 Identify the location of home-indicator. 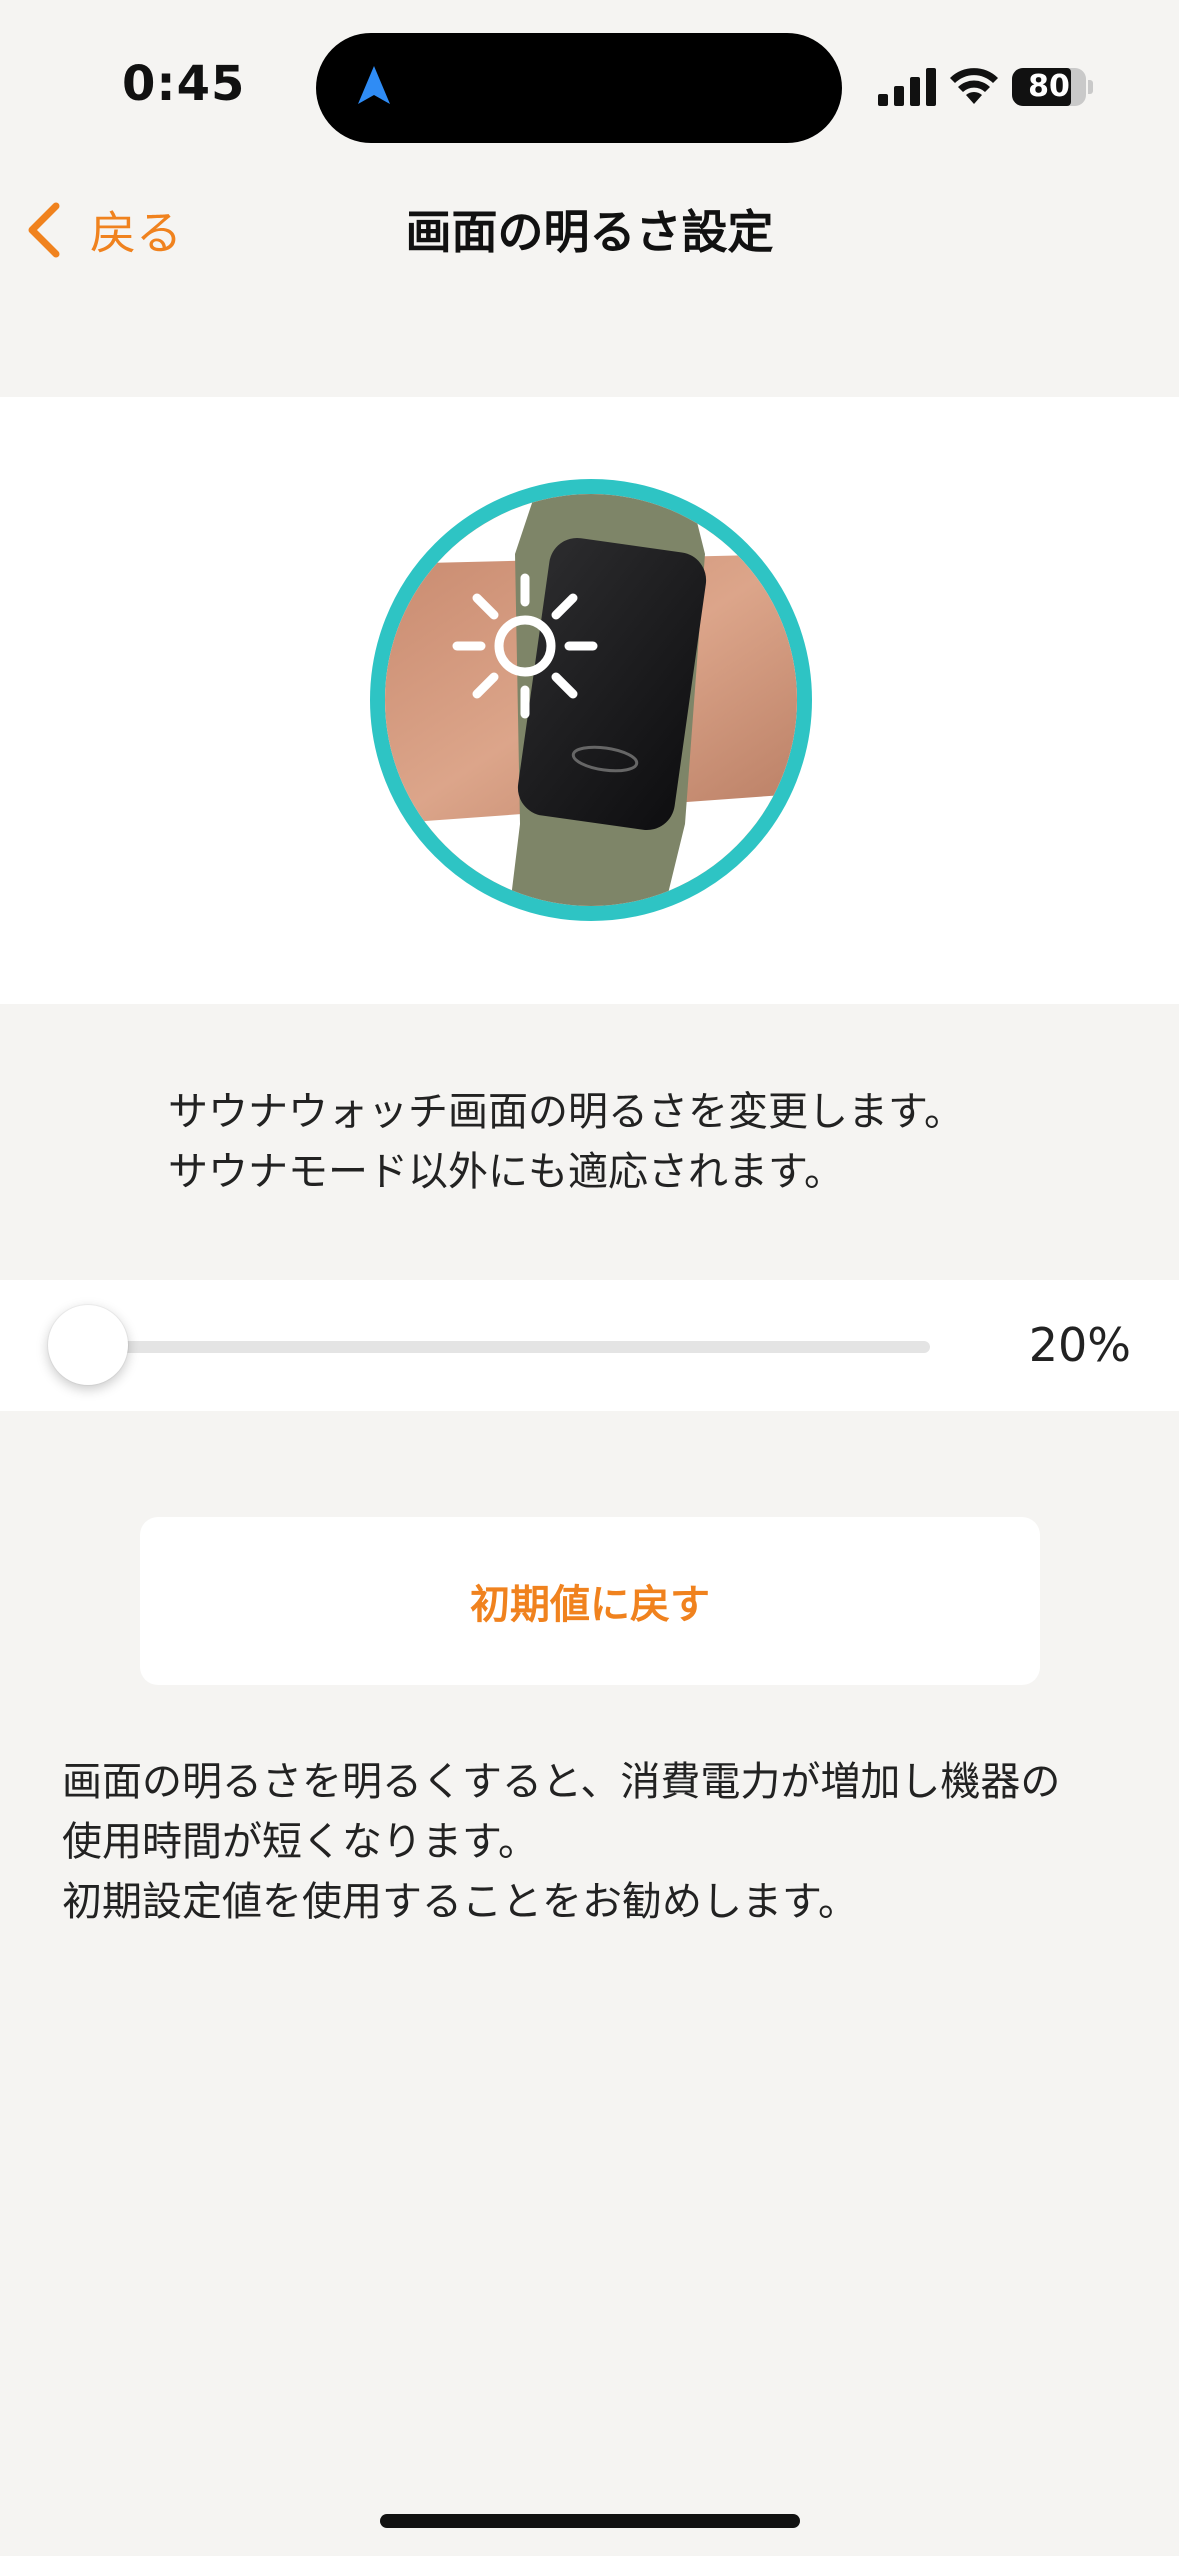
(590, 2521).